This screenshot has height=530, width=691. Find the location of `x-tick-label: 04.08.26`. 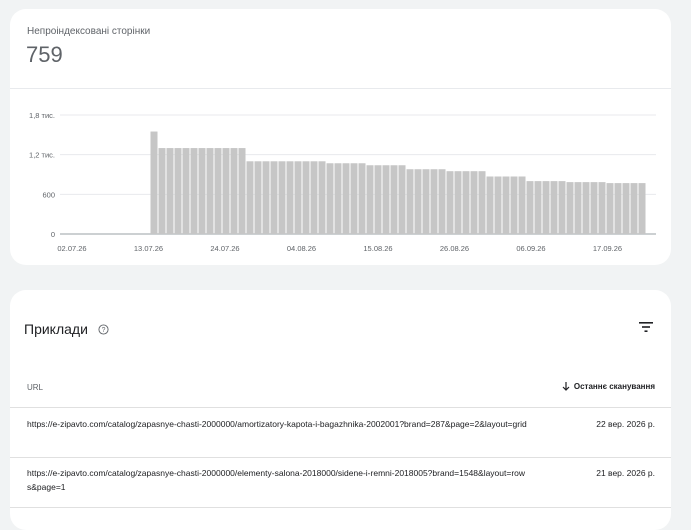

x-tick-label: 04.08.26 is located at coordinates (301, 248).